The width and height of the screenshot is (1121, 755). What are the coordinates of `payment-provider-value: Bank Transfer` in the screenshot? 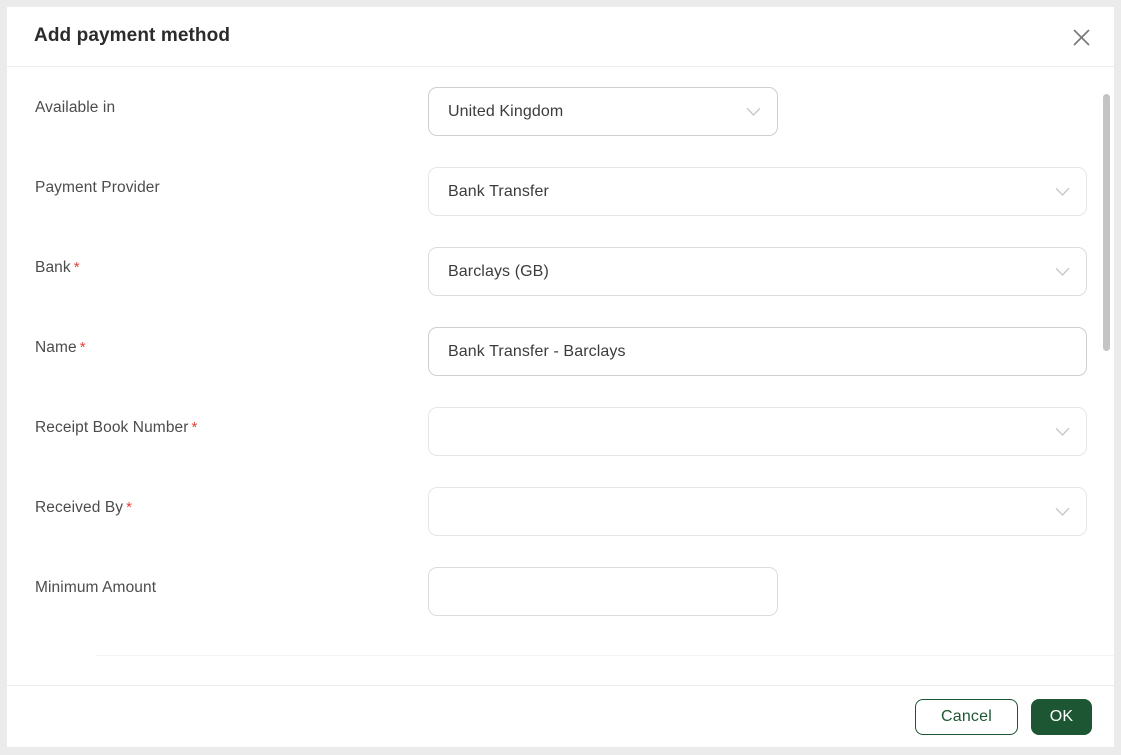 It's located at (498, 191).